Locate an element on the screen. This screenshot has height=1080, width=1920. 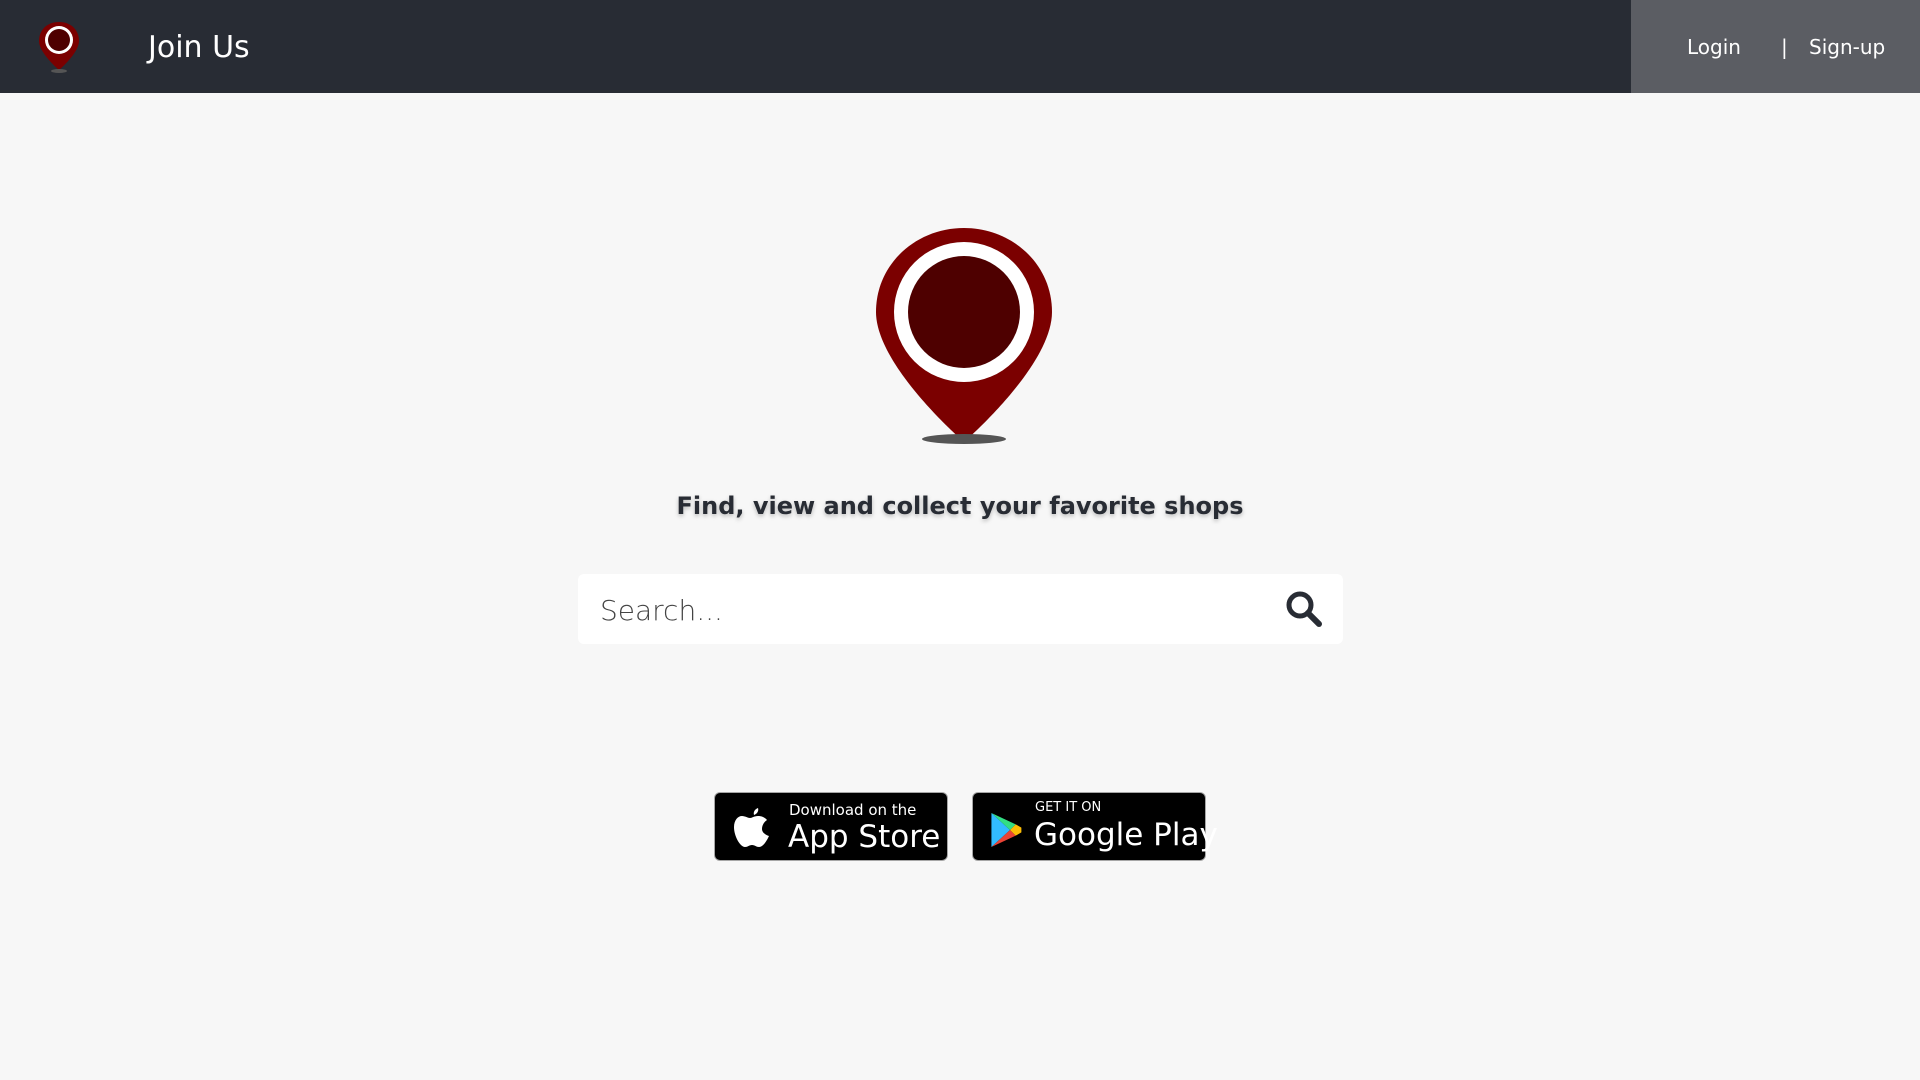
search-bar is located at coordinates (960, 609).